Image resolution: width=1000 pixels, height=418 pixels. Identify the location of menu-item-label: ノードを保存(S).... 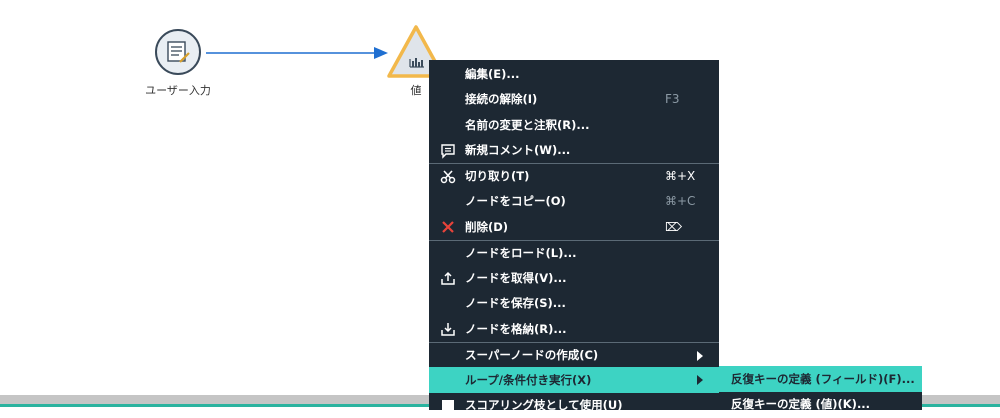
(515, 303).